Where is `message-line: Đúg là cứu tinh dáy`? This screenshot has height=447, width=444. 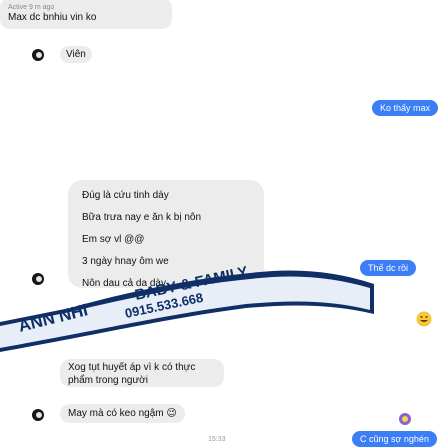
message-line: Đúg là cứu tinh dáy is located at coordinates (125, 195).